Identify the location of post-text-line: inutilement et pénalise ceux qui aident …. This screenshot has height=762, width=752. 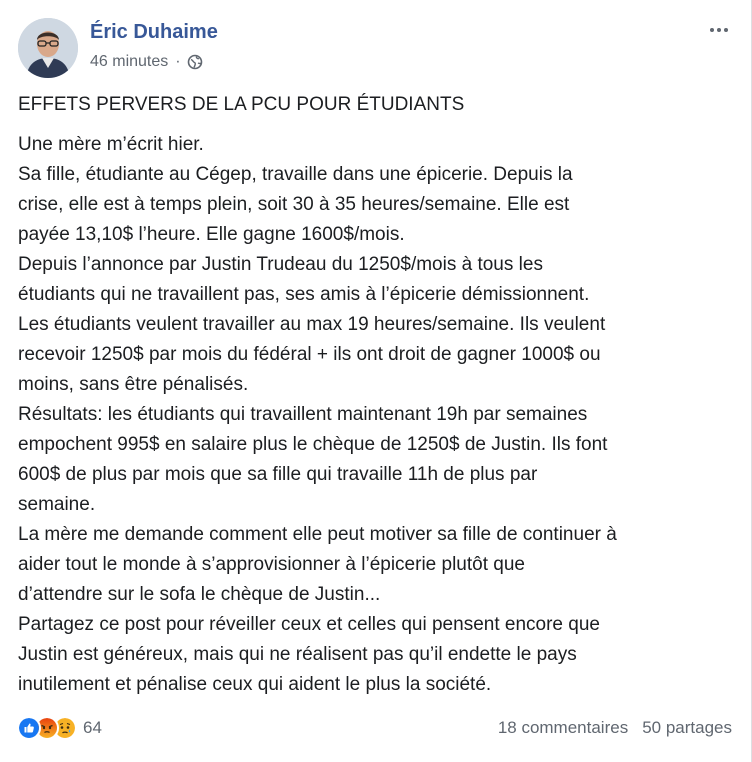
(255, 684).